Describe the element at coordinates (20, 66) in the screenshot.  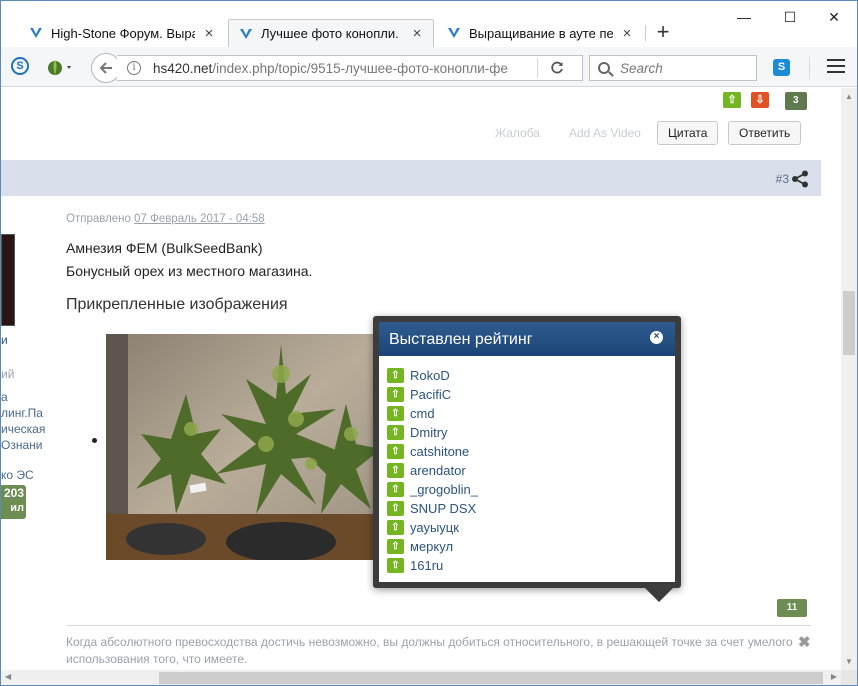
I see `skype-extension-icon: S` at that location.